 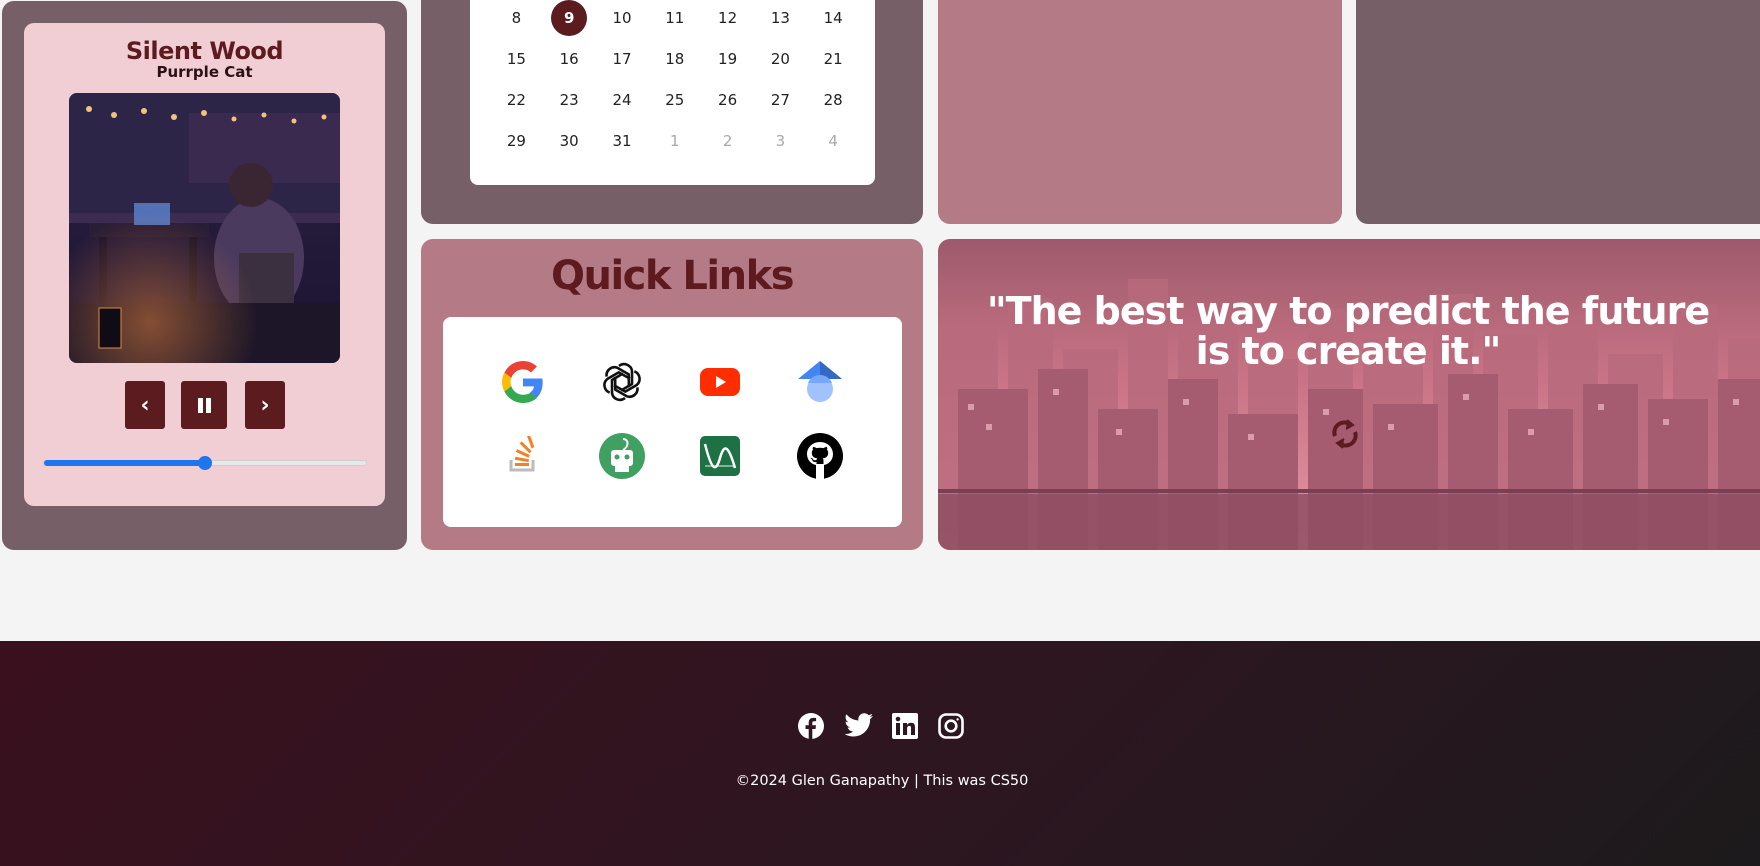 What do you see at coordinates (145, 405) in the screenshot?
I see `prev-button: ‹` at bounding box center [145, 405].